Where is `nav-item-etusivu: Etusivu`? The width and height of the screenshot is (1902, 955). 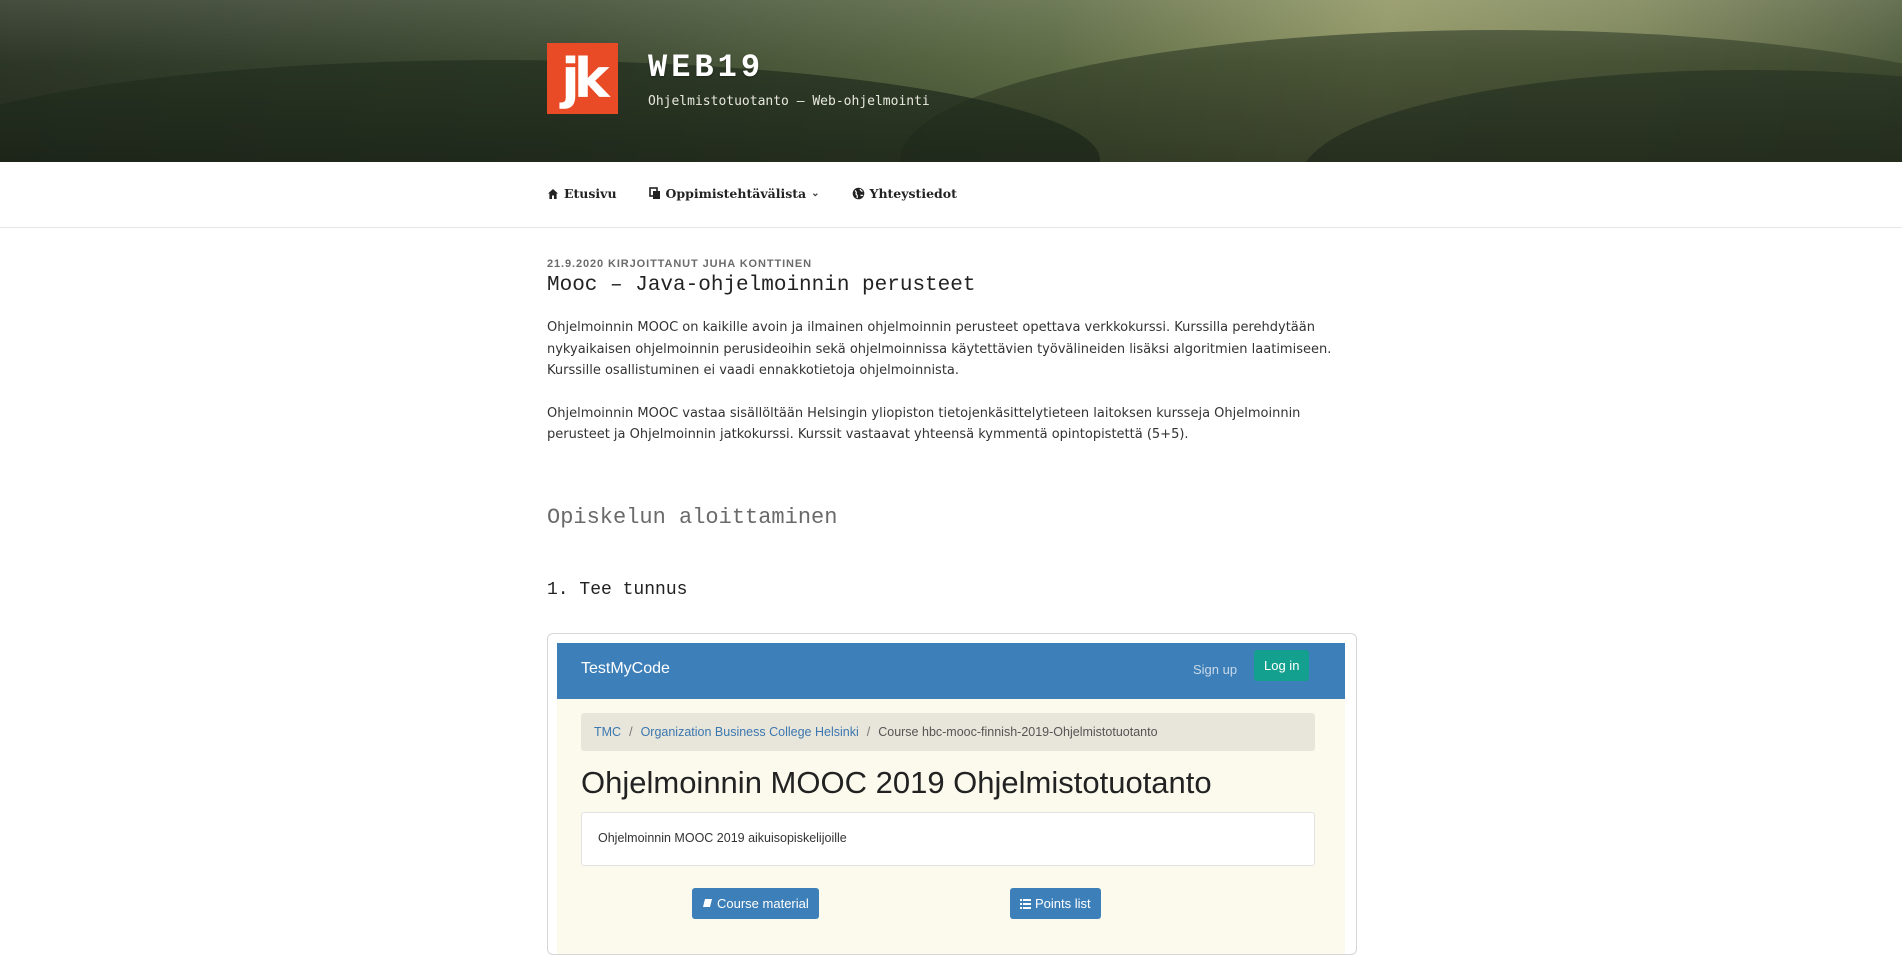 nav-item-etusivu: Etusivu is located at coordinates (582, 193).